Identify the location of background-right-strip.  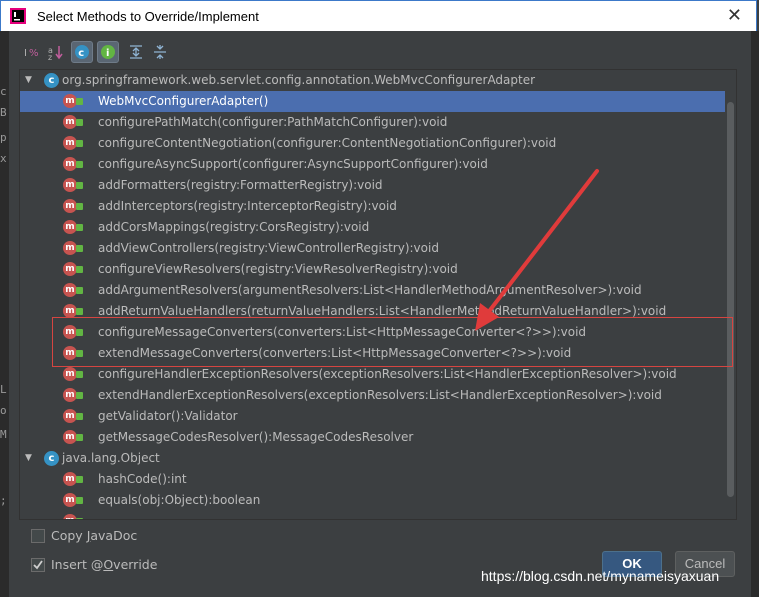
(755, 314).